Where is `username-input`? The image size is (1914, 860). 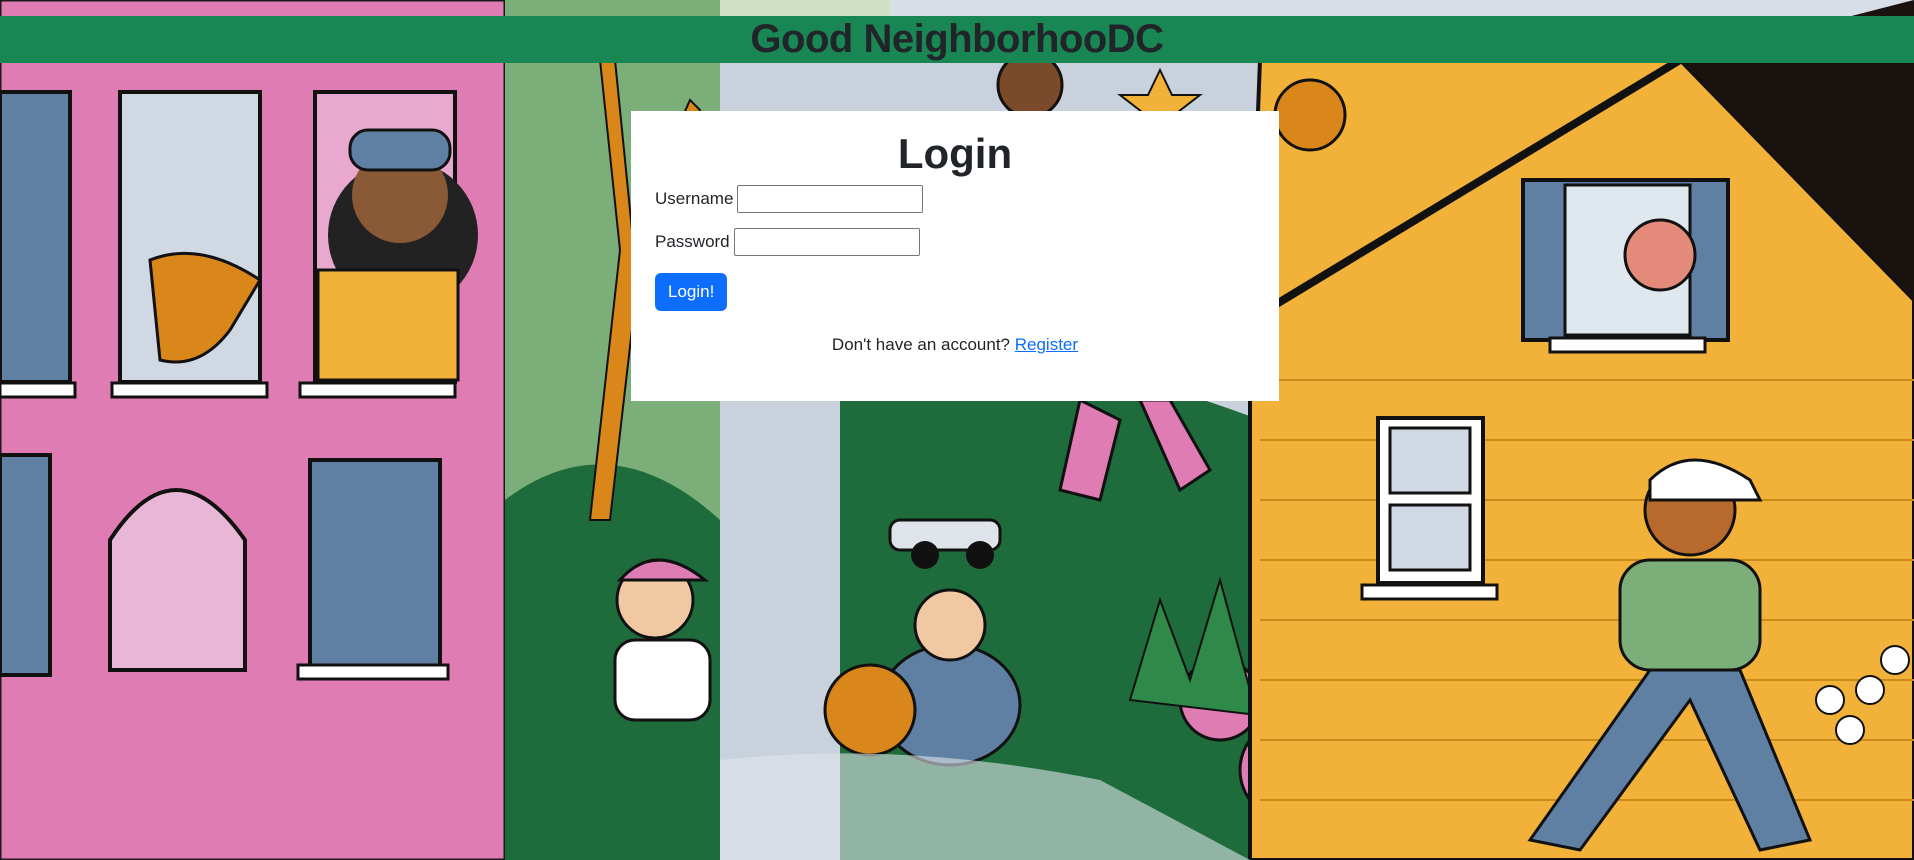
username-input is located at coordinates (830, 199).